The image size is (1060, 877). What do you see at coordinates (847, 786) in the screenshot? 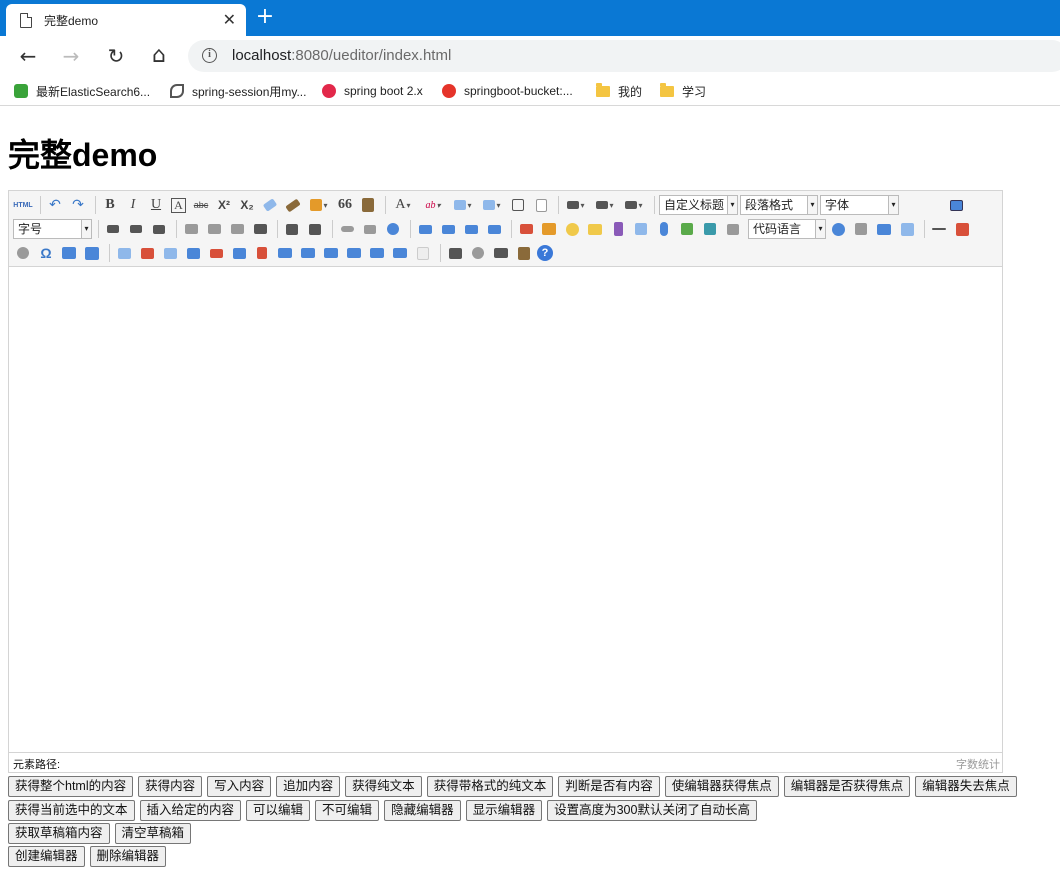
I see `is-focus-button: 编辑器是否获得焦点` at bounding box center [847, 786].